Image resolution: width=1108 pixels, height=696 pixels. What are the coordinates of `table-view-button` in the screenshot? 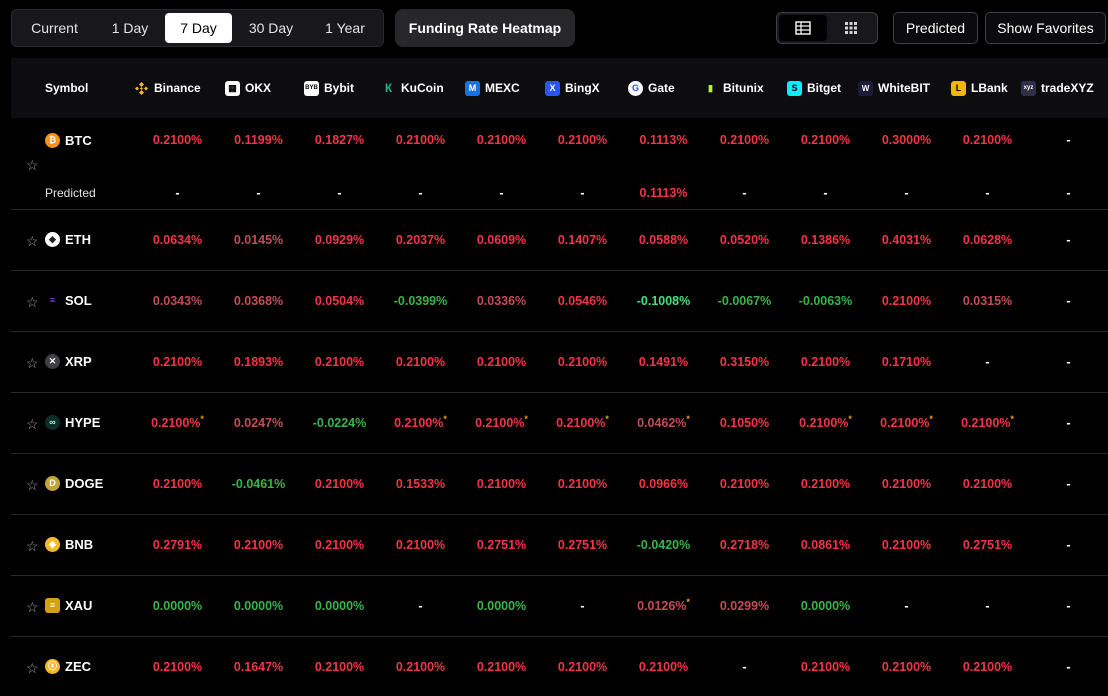 It's located at (803, 28).